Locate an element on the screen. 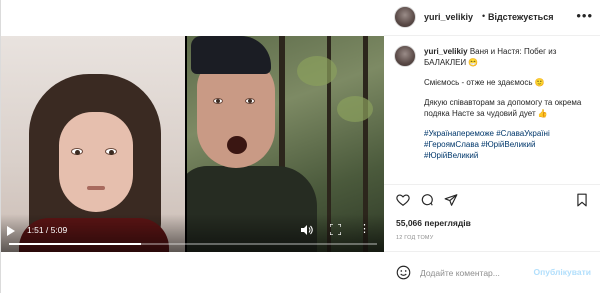  video-more-icon: ⋮ is located at coordinates (364, 229).